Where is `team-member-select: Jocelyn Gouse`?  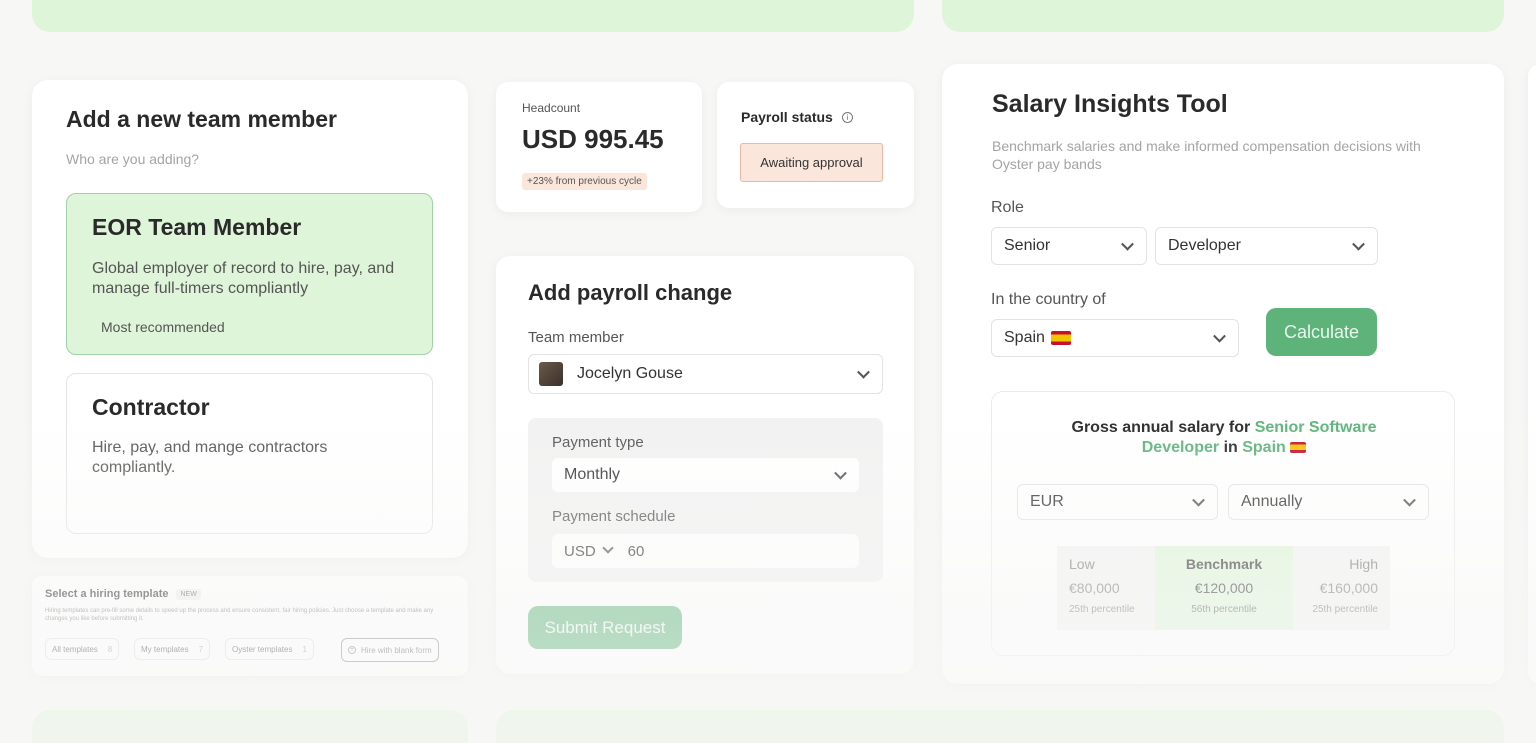 team-member-select: Jocelyn Gouse is located at coordinates (705, 374).